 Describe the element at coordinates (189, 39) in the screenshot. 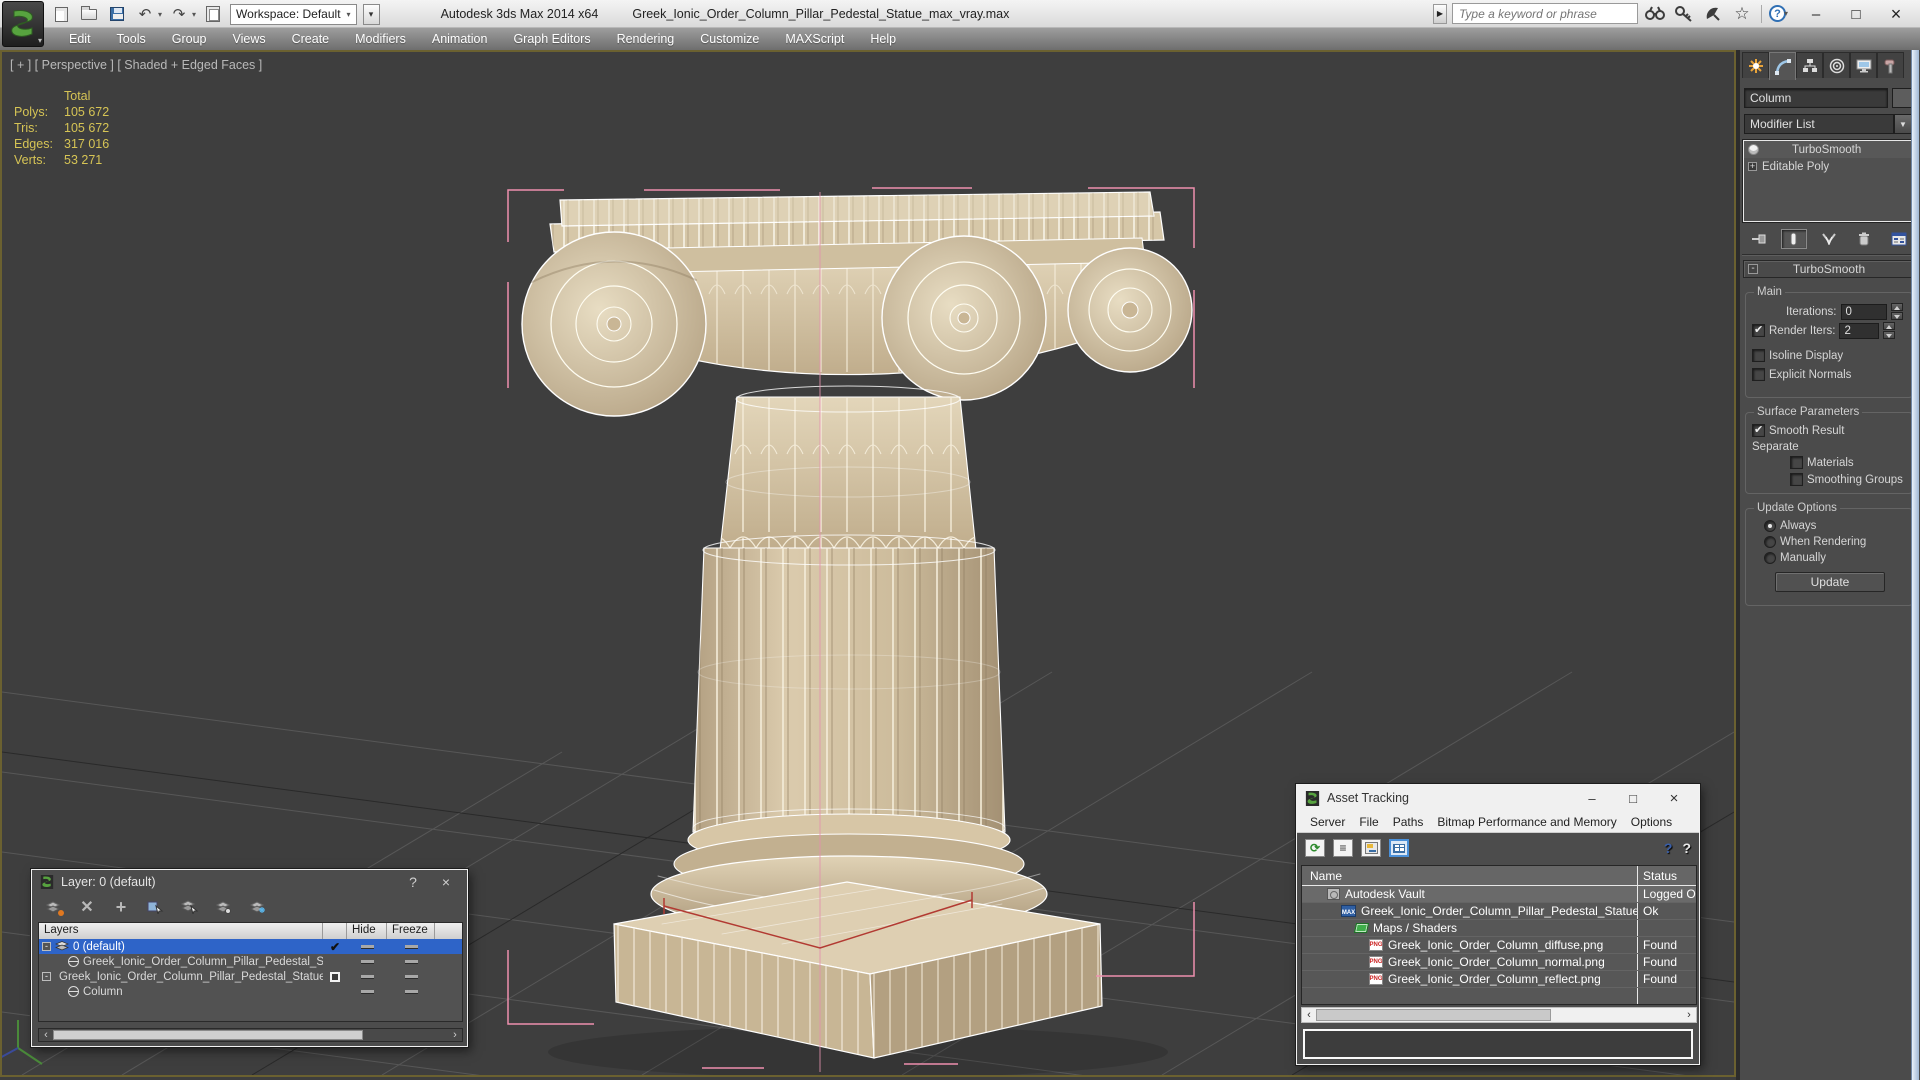

I see `menu-group: Group` at that location.